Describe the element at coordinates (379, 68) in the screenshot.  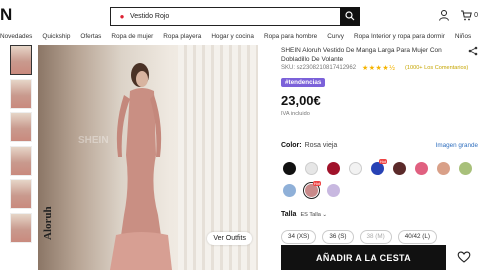
I see `rating-stars: ★★★★½` at that location.